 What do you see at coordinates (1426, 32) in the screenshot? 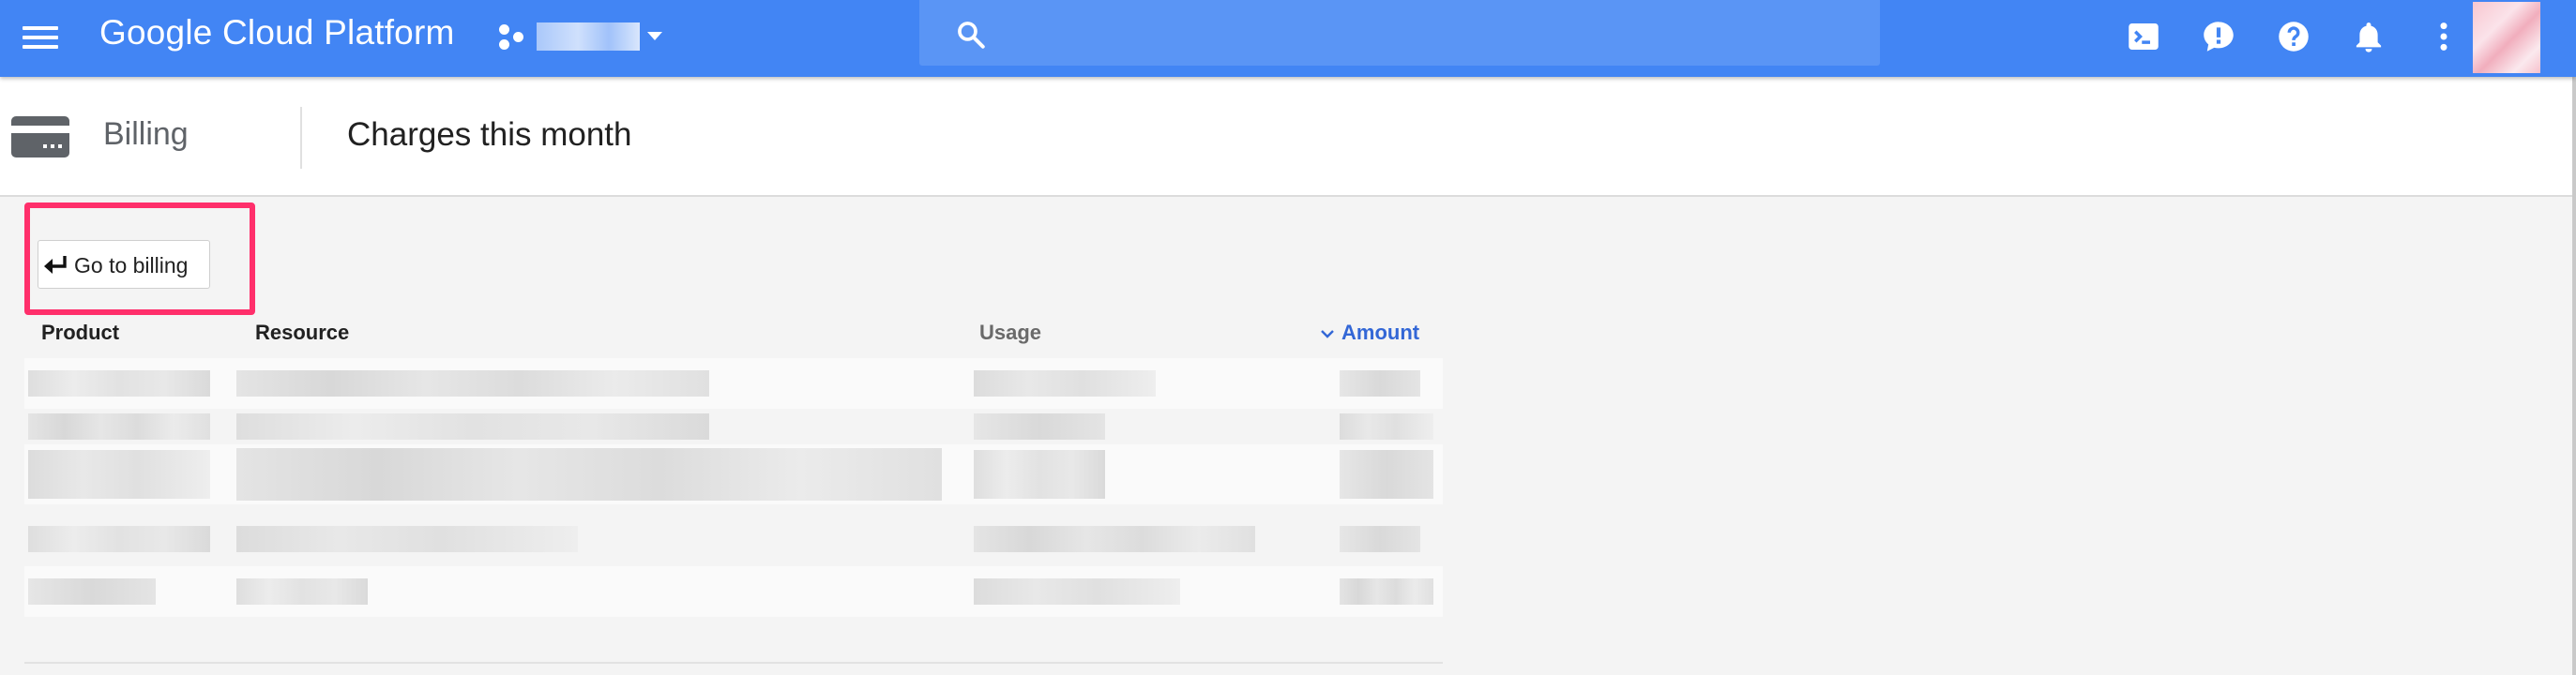
I see `search-input` at bounding box center [1426, 32].